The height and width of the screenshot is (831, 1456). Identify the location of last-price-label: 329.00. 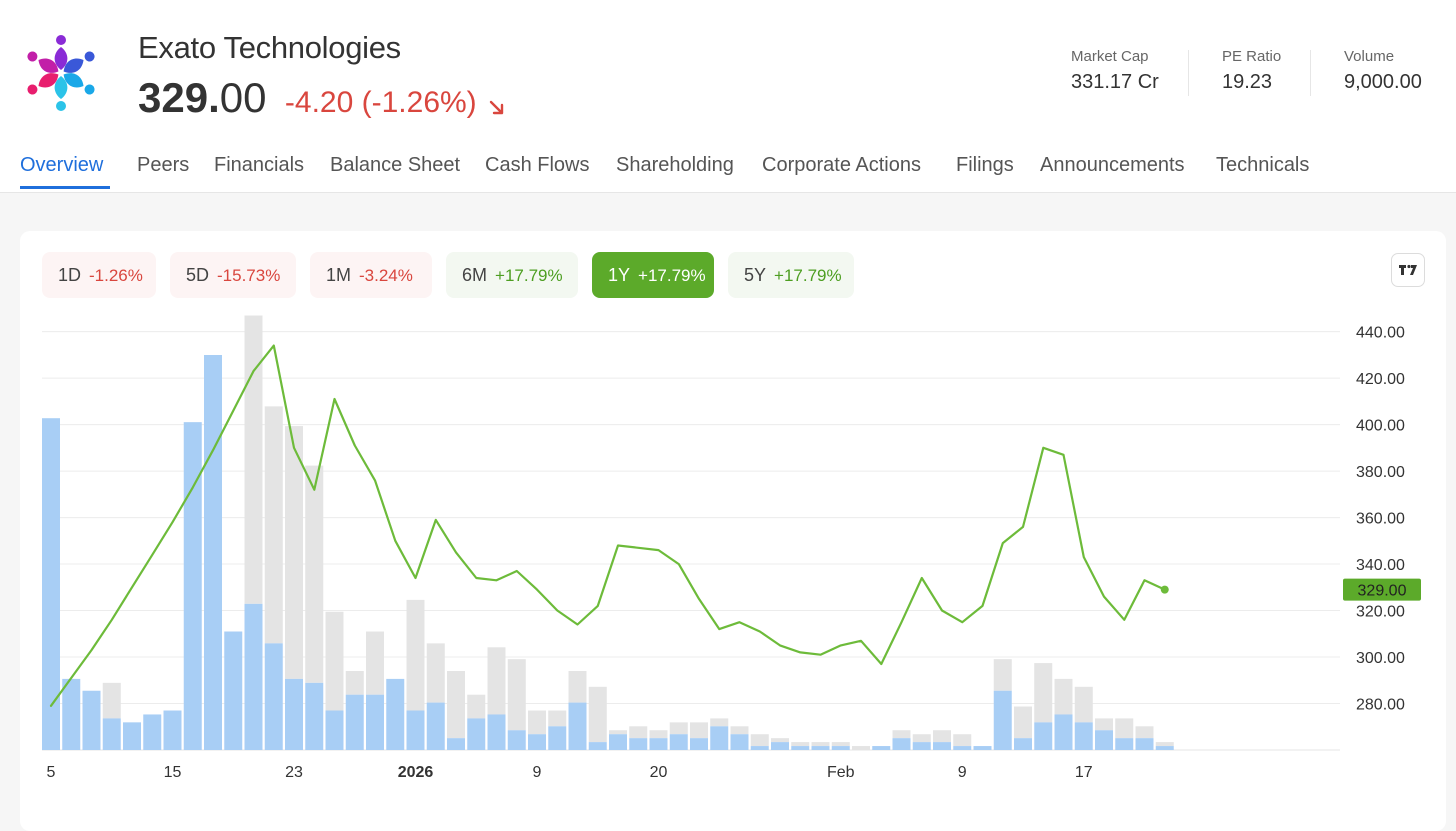
(1382, 591).